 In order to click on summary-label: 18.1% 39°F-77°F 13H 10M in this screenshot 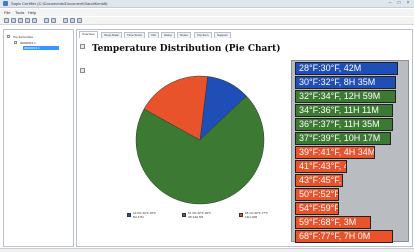, I will do `click(257, 215)`.